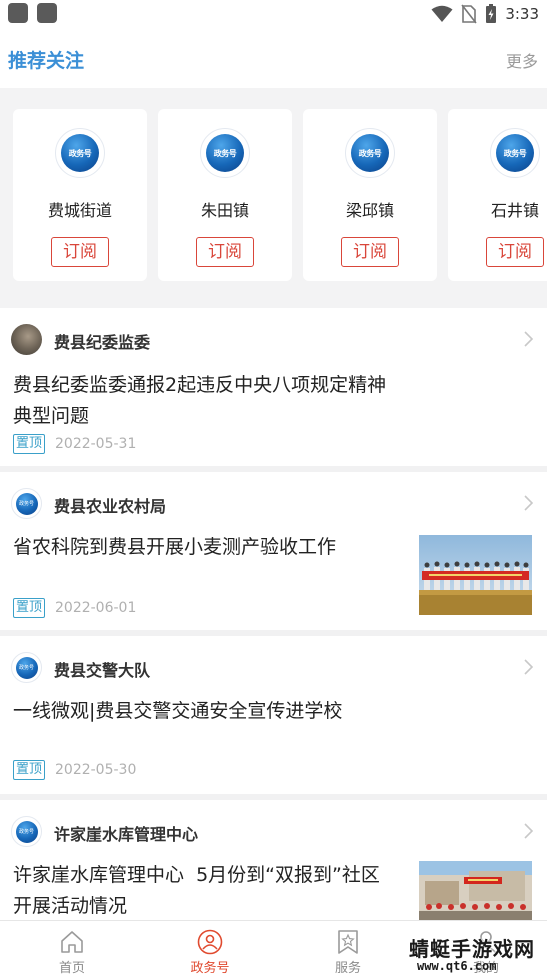 The image size is (547, 977). Describe the element at coordinates (199, 401) in the screenshot. I see `post-title: 费县纪委监委通报2起违反中央八项规定精神 典型问题` at that location.